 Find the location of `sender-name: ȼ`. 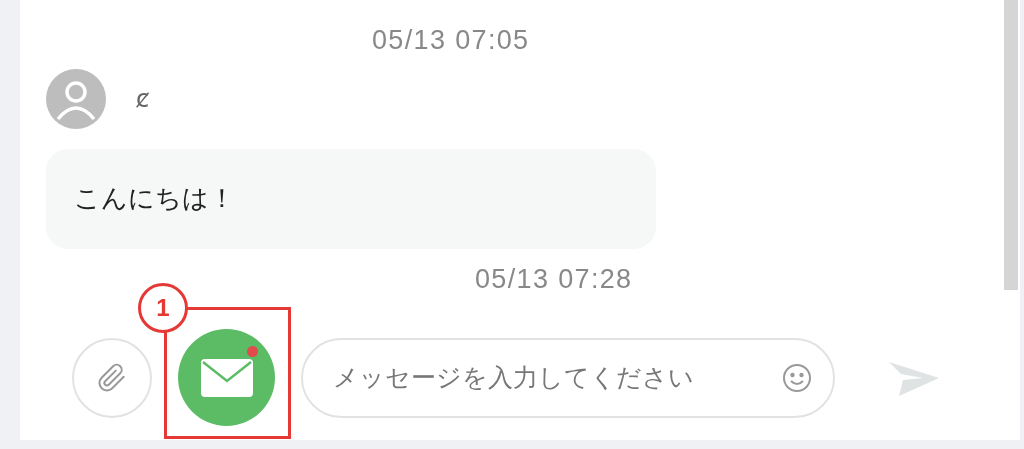

sender-name: ȼ is located at coordinates (143, 99).